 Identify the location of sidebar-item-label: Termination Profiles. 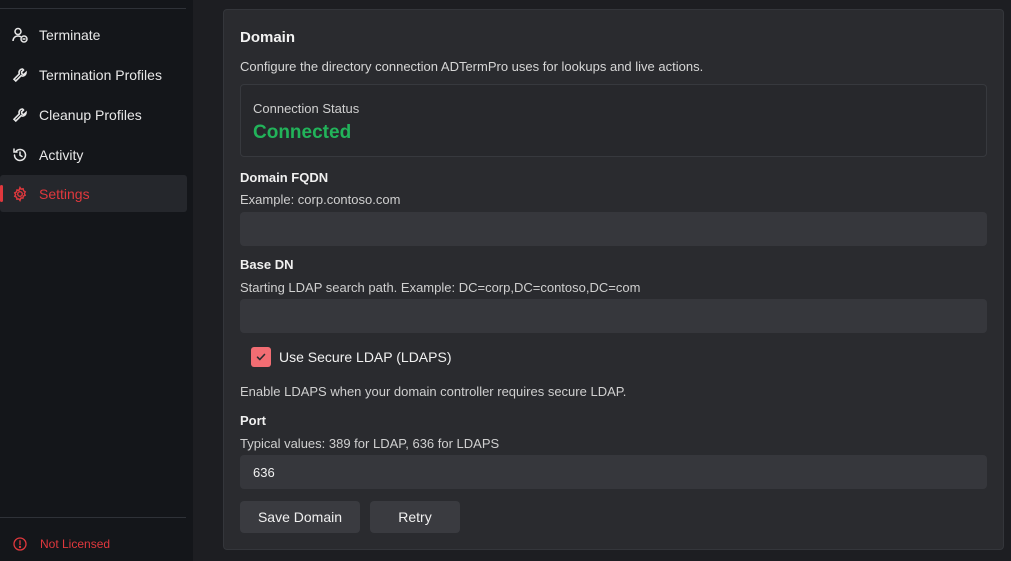
(100, 74).